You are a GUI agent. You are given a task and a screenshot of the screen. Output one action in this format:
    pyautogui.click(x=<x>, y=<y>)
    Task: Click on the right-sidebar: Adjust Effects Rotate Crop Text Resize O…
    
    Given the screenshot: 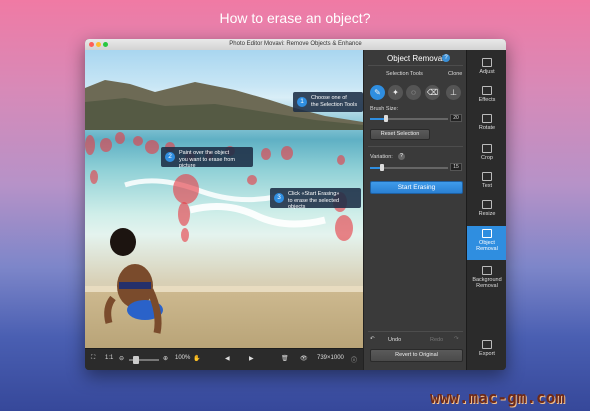 What is the action you would take?
    pyautogui.click(x=486, y=210)
    